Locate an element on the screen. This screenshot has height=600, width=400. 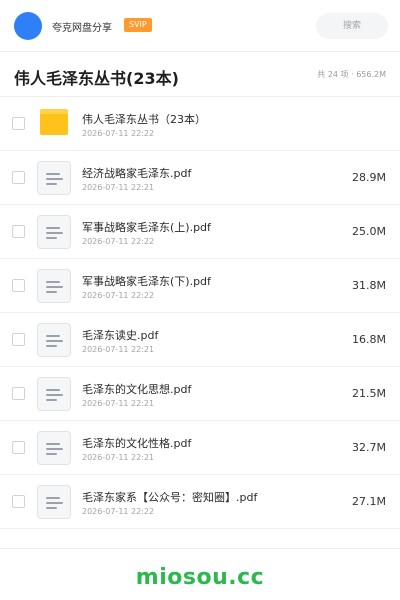
file-name: 经济战略家毛泽东.pdf is located at coordinates (137, 173).